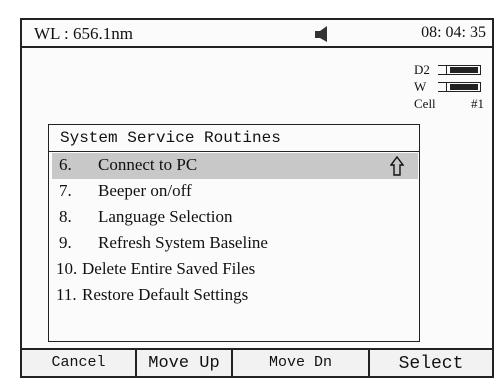  Describe the element at coordinates (165, 216) in the screenshot. I see `menu-item-label: Language Selection` at that location.